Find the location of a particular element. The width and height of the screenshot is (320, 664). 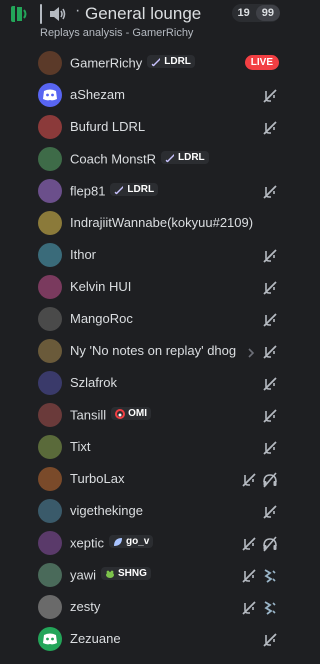

server-tag: go_v is located at coordinates (131, 541).